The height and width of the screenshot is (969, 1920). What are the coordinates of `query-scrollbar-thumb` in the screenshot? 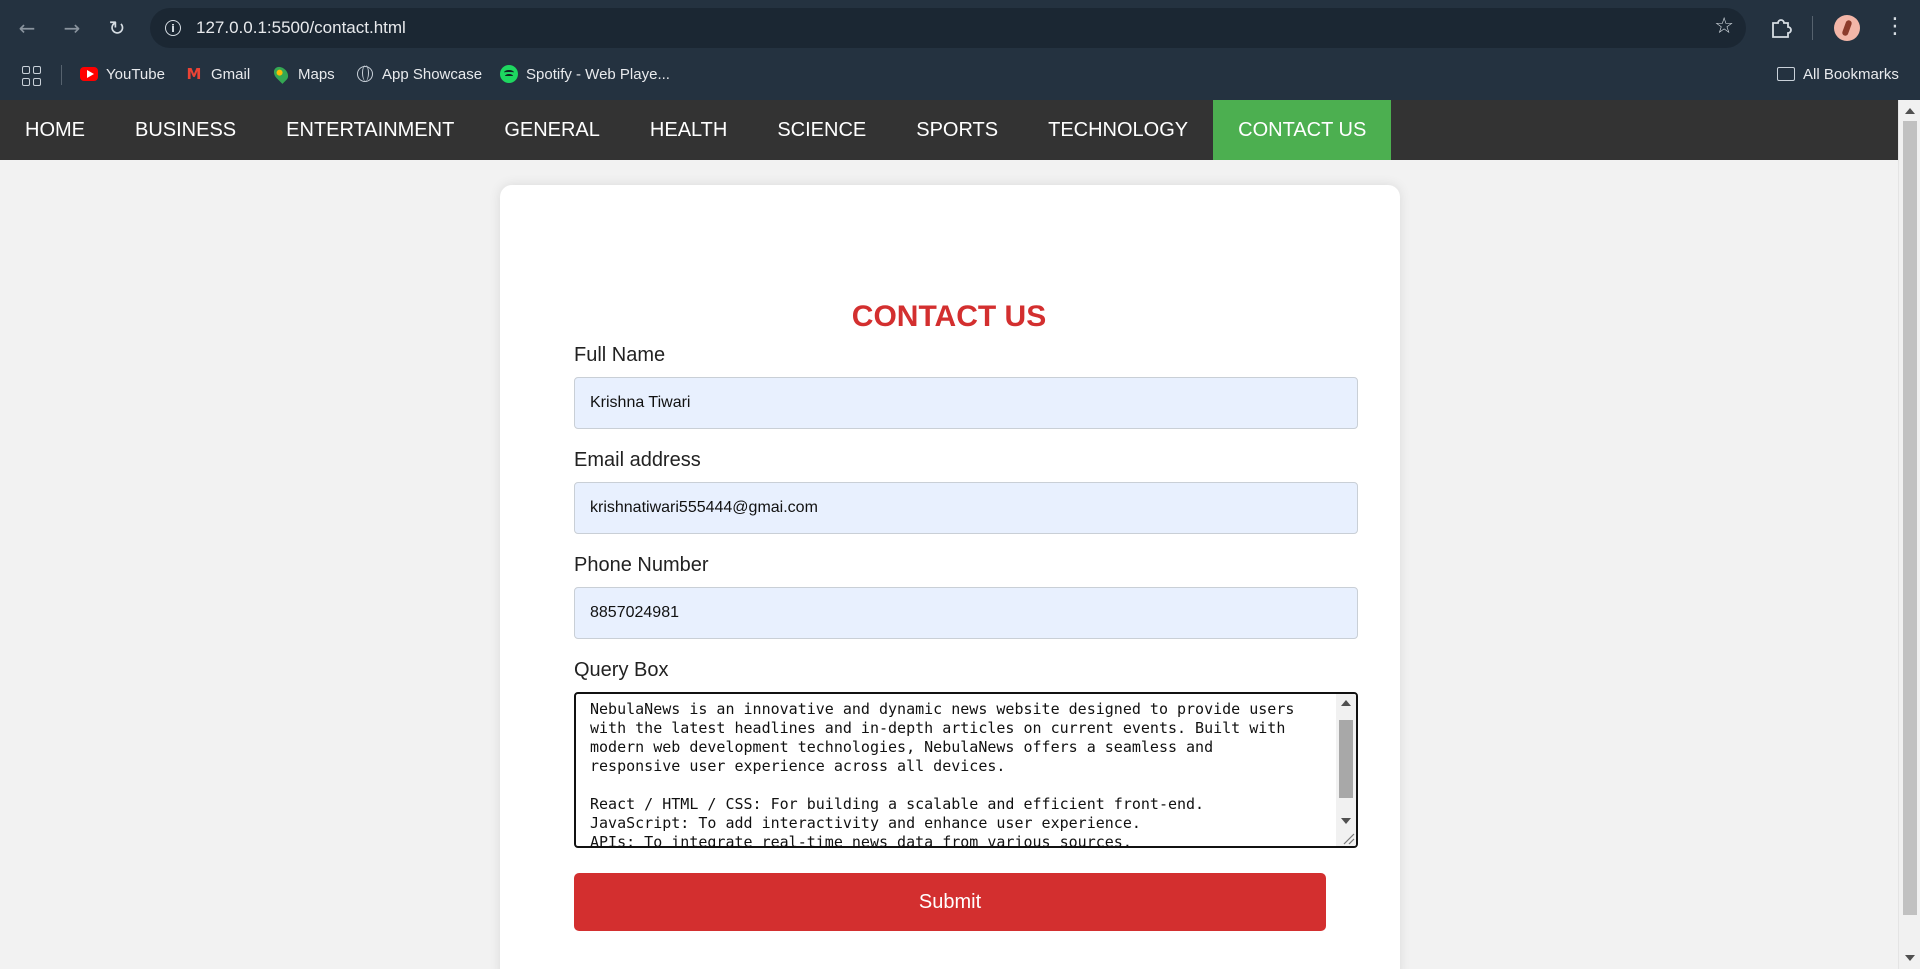 It's located at (1346, 759).